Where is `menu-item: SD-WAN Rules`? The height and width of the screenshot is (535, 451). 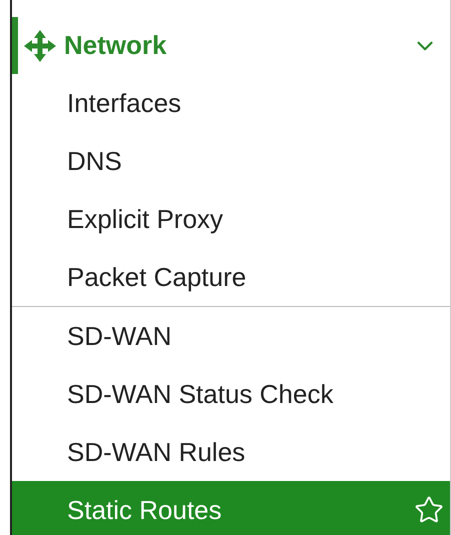 menu-item: SD-WAN Rules is located at coordinates (231, 452).